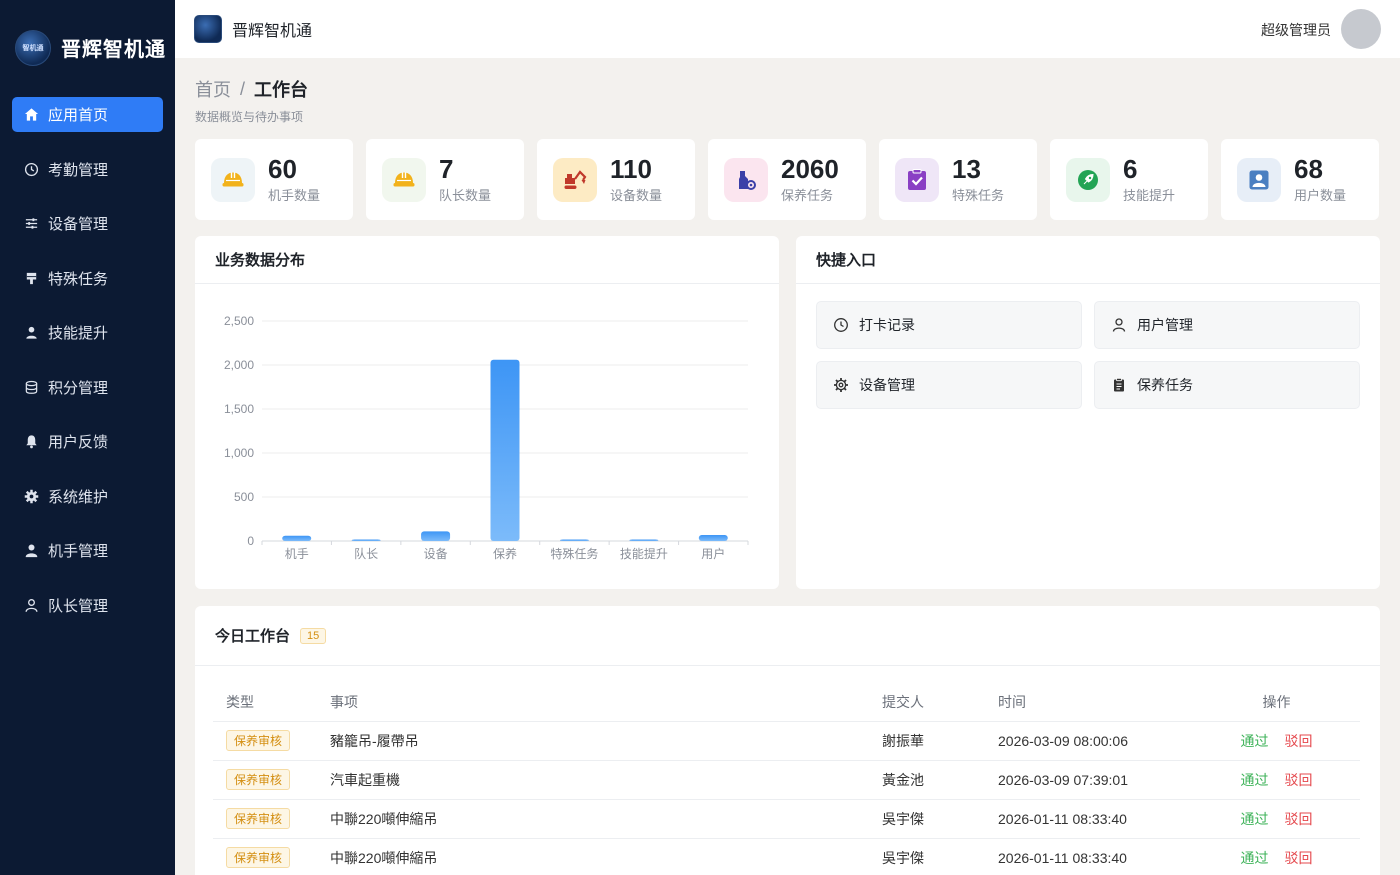  Describe the element at coordinates (31, 496) in the screenshot. I see `gear-icon` at that location.